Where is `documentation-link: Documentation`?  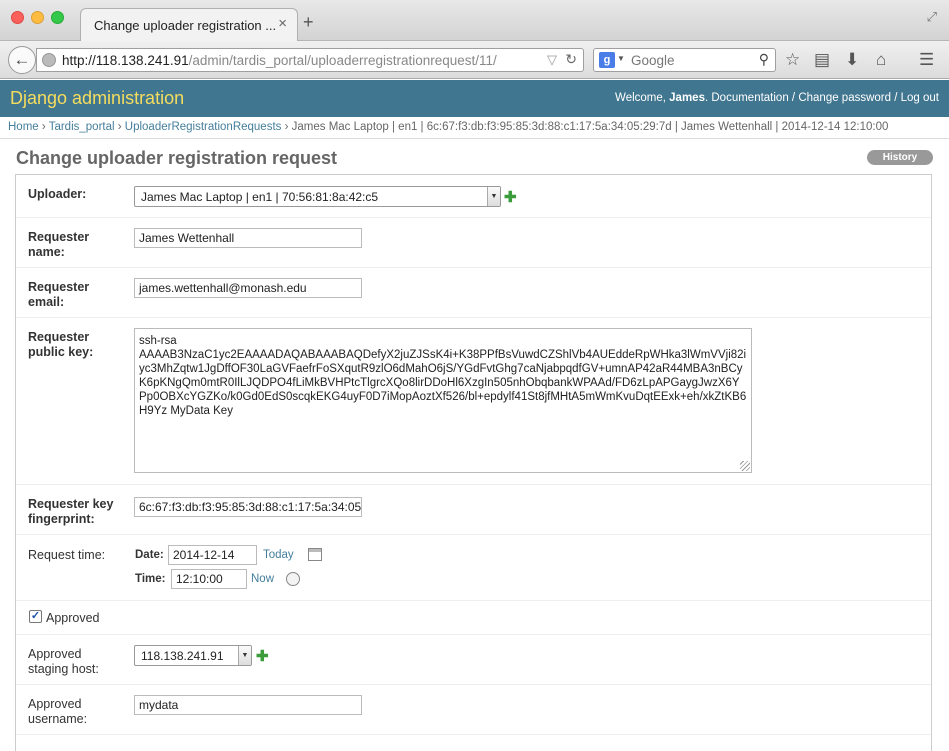 documentation-link: Documentation is located at coordinates (749, 98).